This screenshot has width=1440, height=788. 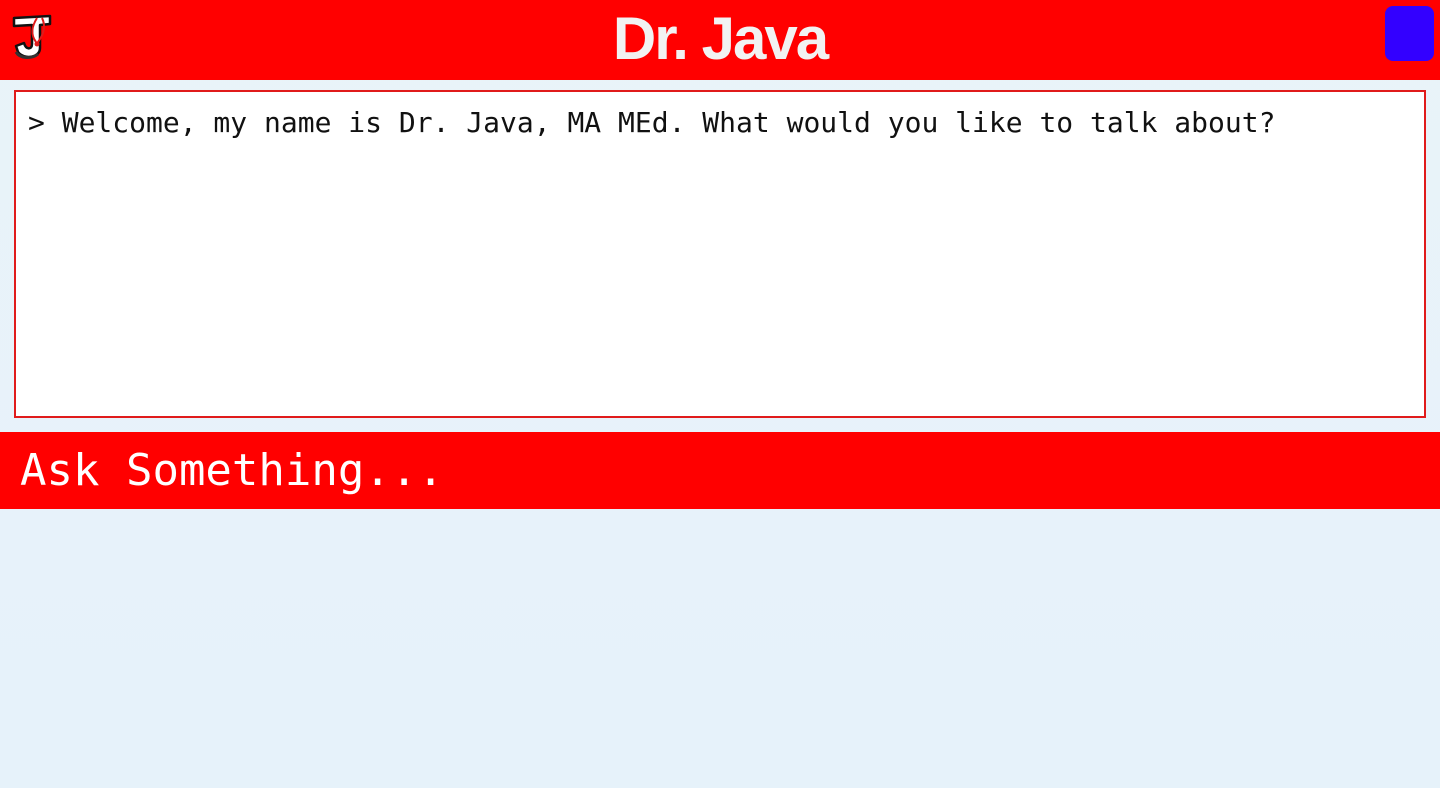 I want to click on app-title: Dr. Java, so click(x=720, y=38).